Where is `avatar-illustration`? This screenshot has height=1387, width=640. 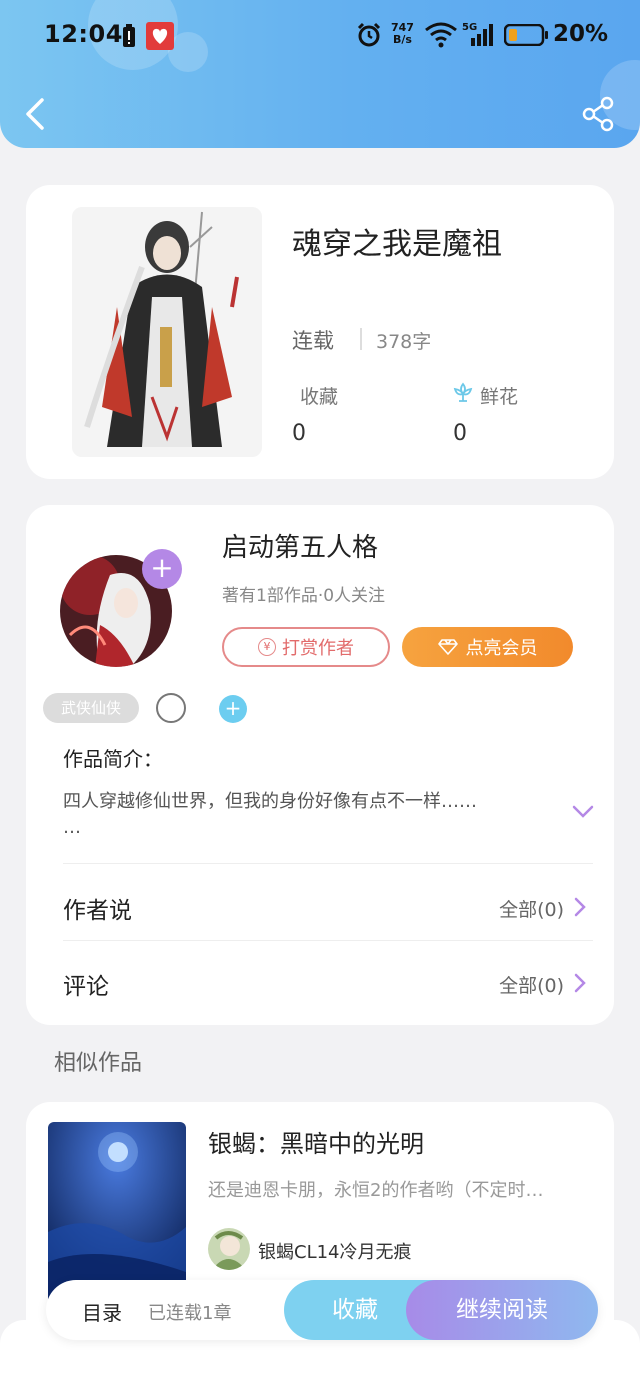 avatar-illustration is located at coordinates (229, 1249).